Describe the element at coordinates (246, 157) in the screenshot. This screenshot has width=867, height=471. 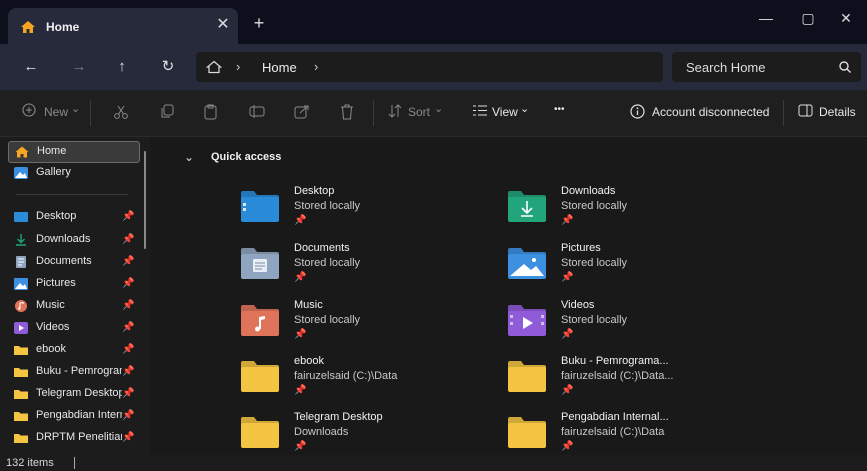
I see `quick-access-header: Quick access` at that location.